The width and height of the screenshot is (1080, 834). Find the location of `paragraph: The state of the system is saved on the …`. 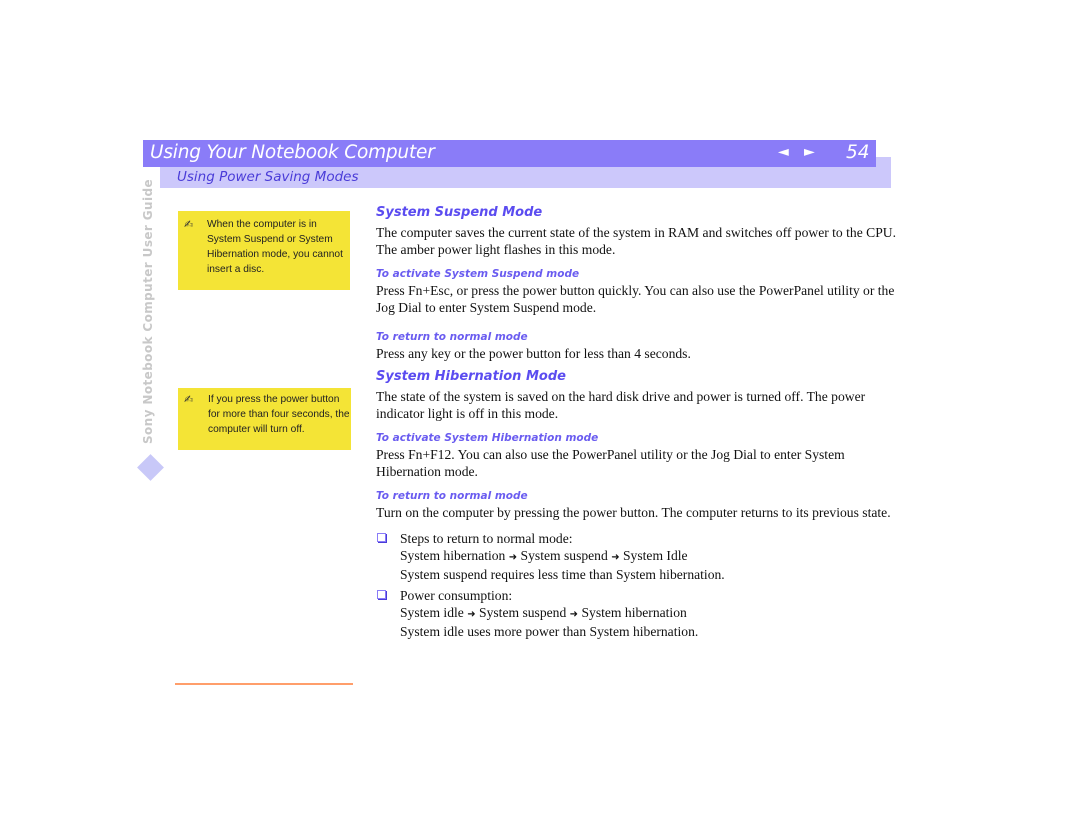

paragraph: The state of the system is saved on the … is located at coordinates (621, 405).